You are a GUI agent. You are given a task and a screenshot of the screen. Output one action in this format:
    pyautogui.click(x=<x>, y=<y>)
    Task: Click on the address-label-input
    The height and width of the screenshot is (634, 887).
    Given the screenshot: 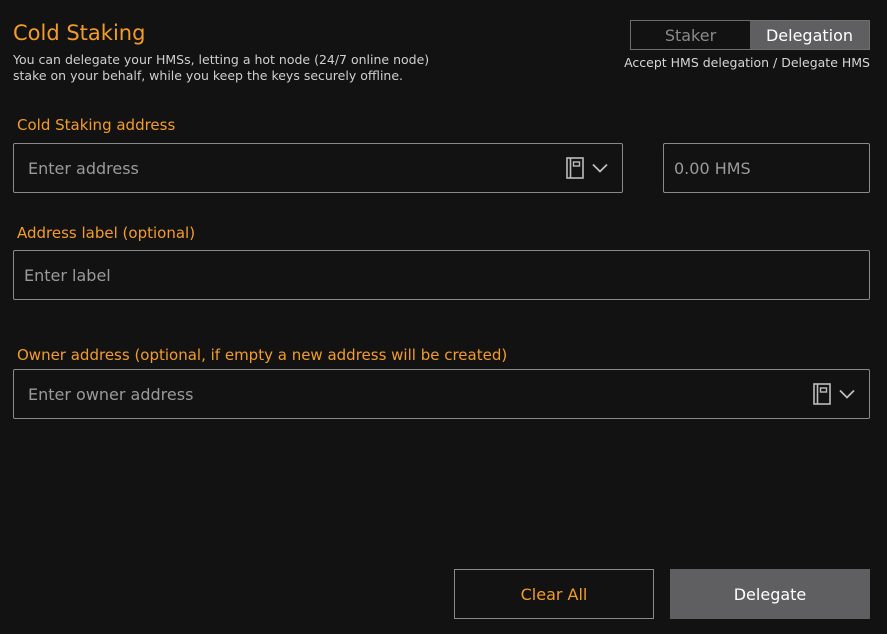 What is the action you would take?
    pyautogui.click(x=441, y=275)
    